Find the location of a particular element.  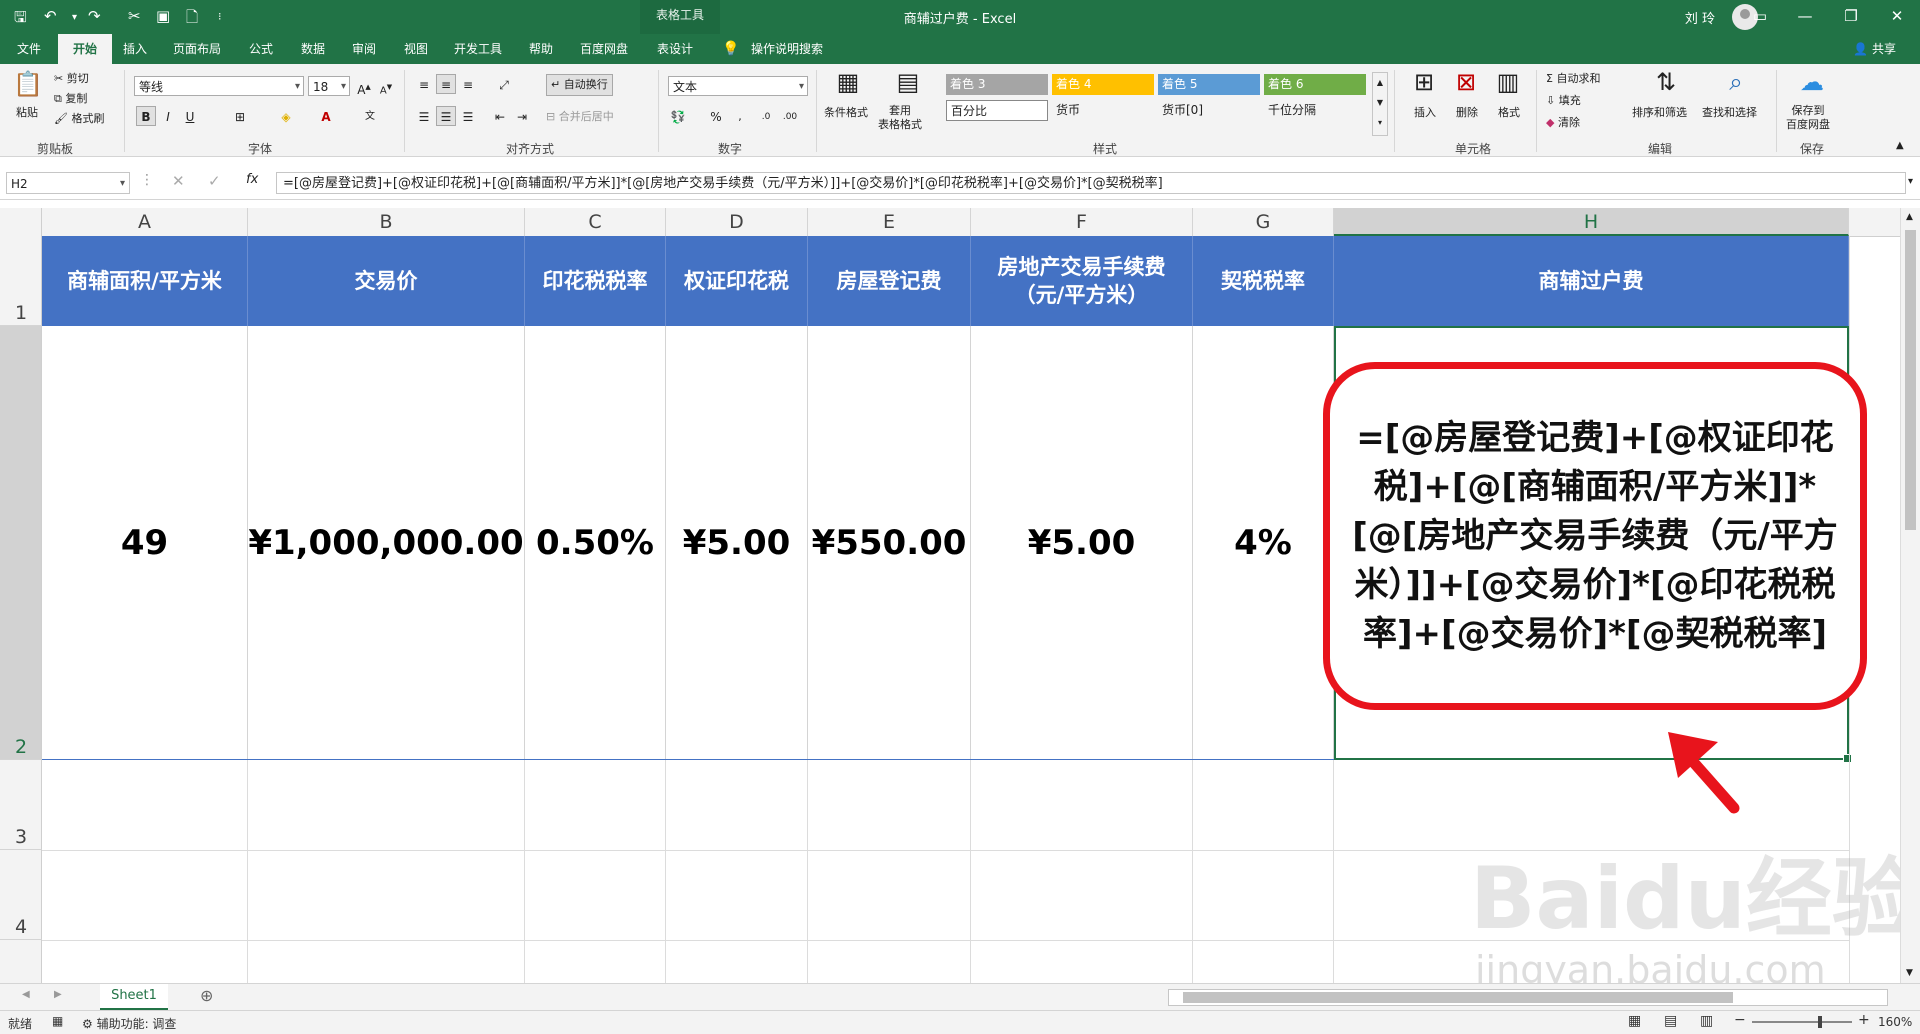

accessibility-status: ⚙ 辅助功能: 调查 is located at coordinates (129, 1023).